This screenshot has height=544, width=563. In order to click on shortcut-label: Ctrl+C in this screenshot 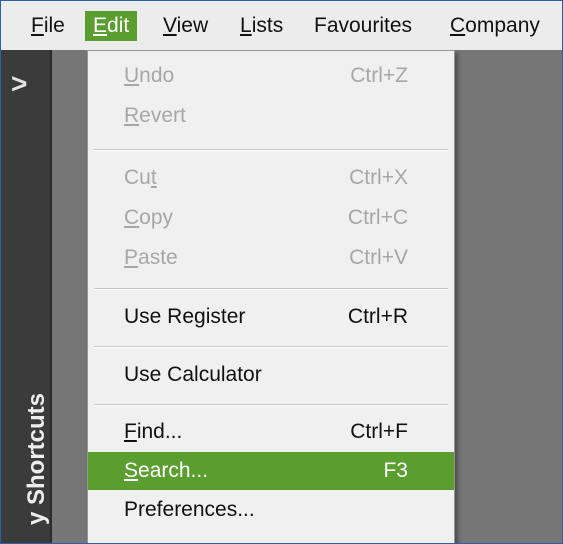, I will do `click(377, 217)`.